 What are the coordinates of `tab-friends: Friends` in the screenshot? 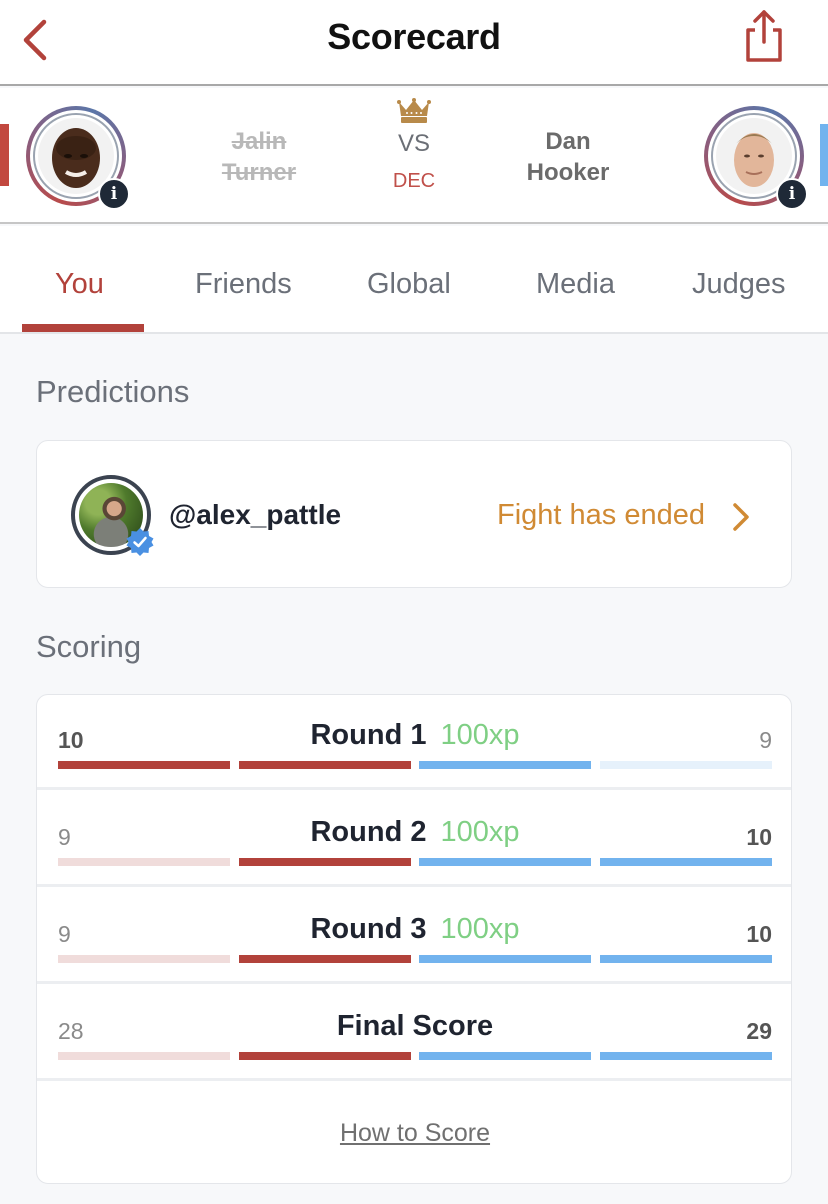 It's located at (243, 284).